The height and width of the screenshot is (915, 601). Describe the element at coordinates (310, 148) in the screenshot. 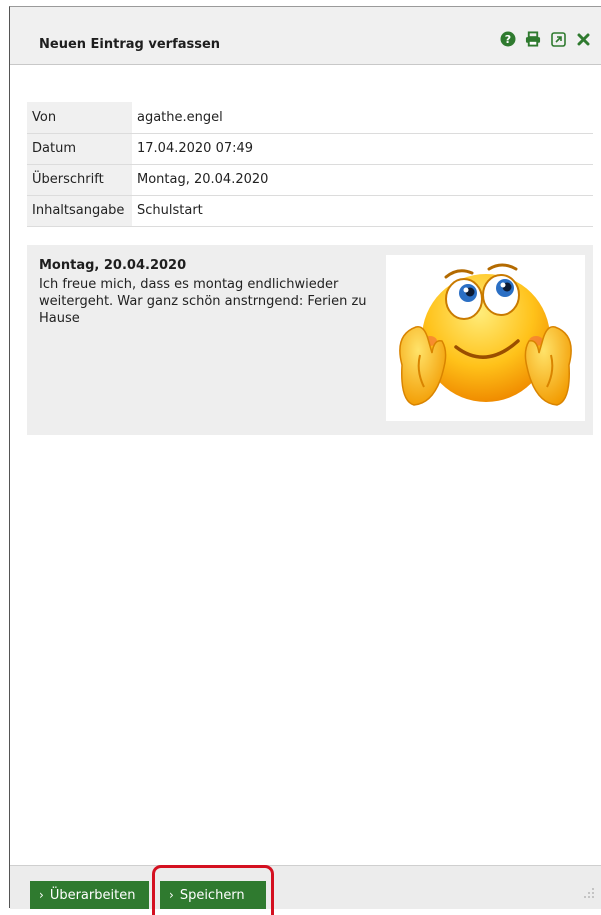

I see `meta-row-datum: Datum 17.04.2020 07:49` at that location.